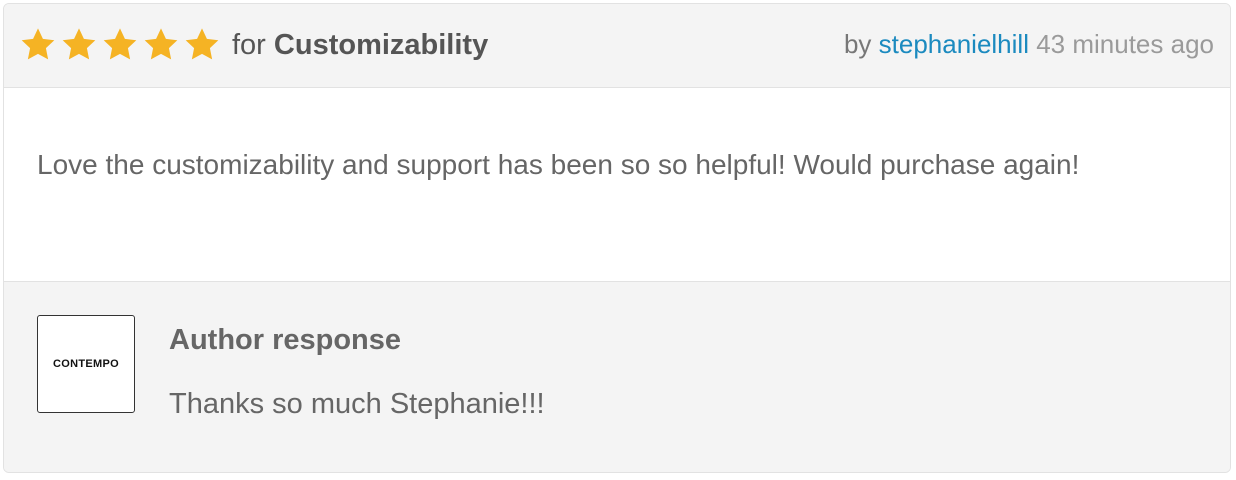 The image size is (1236, 480). Describe the element at coordinates (857, 44) in the screenshot. I see `by-label: by` at that location.